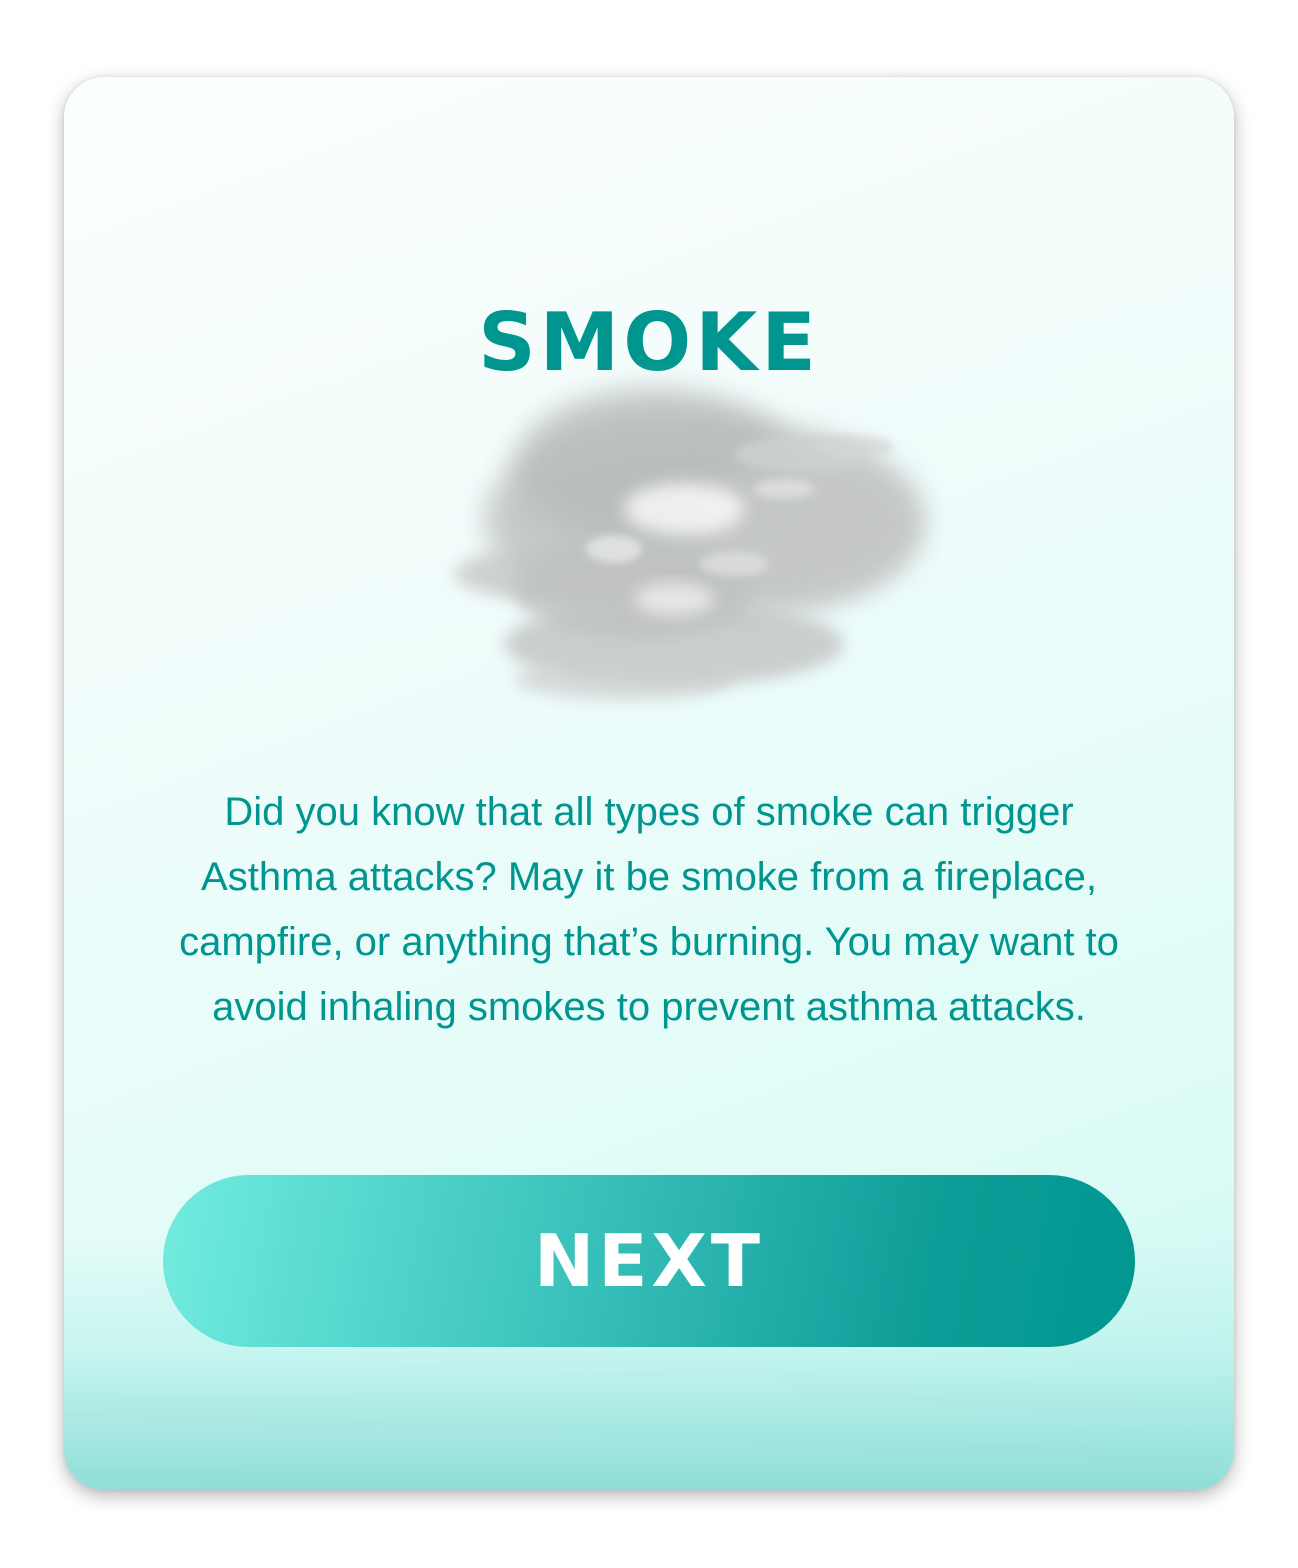  I want to click on next-button: NEXT, so click(649, 1261).